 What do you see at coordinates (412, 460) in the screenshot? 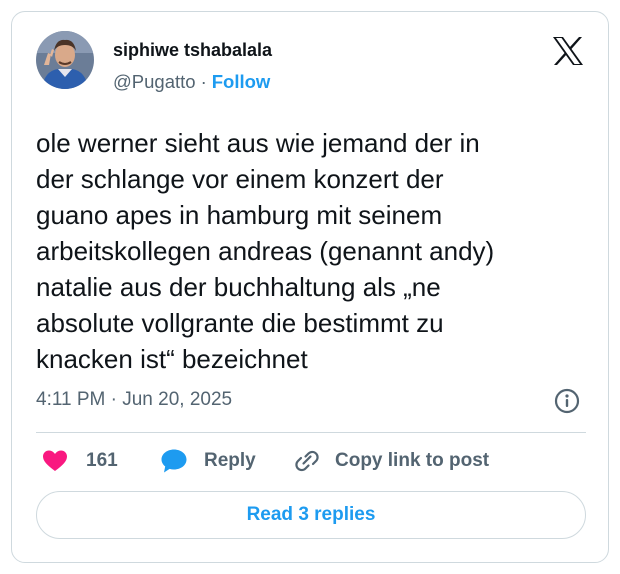
I see `copy-link-label: Copy link to post` at bounding box center [412, 460].